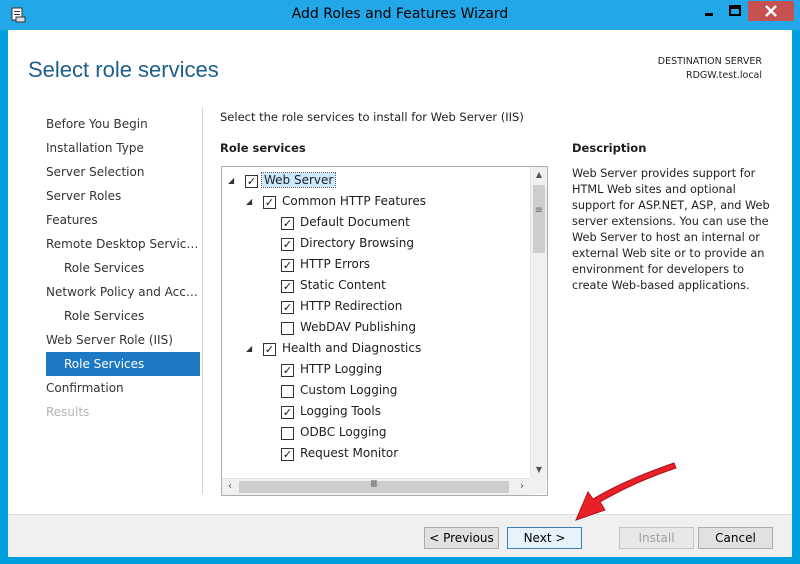 This screenshot has width=800, height=564. Describe the element at coordinates (539, 470) in the screenshot. I see `scroll-down-icon: ▼` at that location.